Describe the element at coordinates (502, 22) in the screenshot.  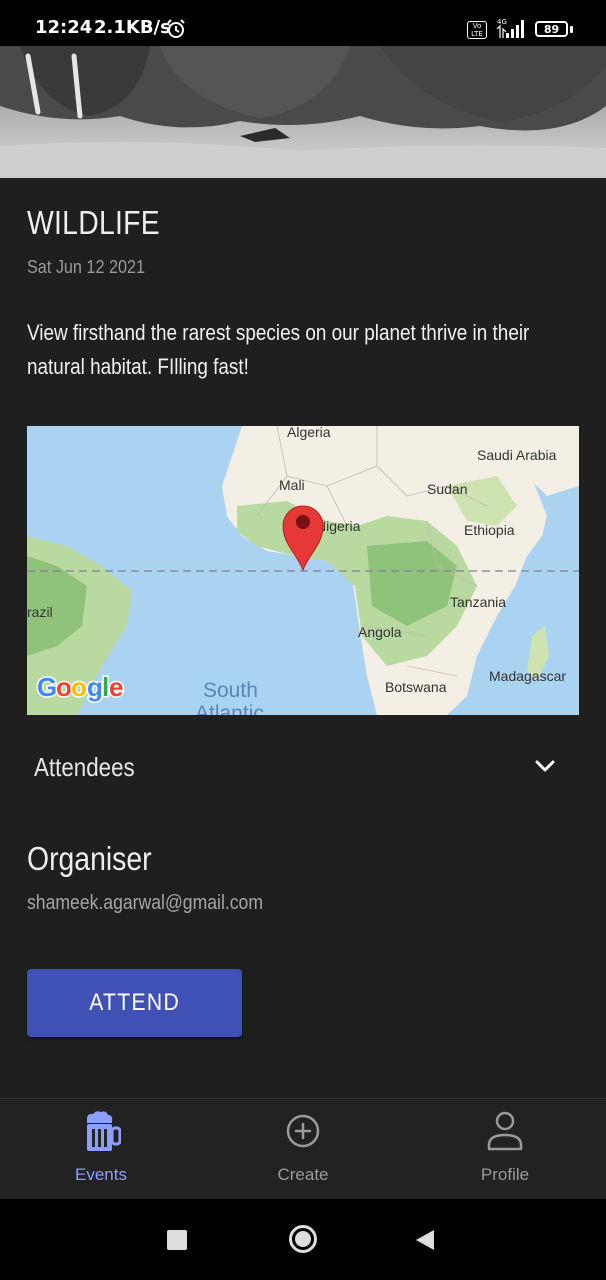
I see `network-type-label: 4G` at that location.